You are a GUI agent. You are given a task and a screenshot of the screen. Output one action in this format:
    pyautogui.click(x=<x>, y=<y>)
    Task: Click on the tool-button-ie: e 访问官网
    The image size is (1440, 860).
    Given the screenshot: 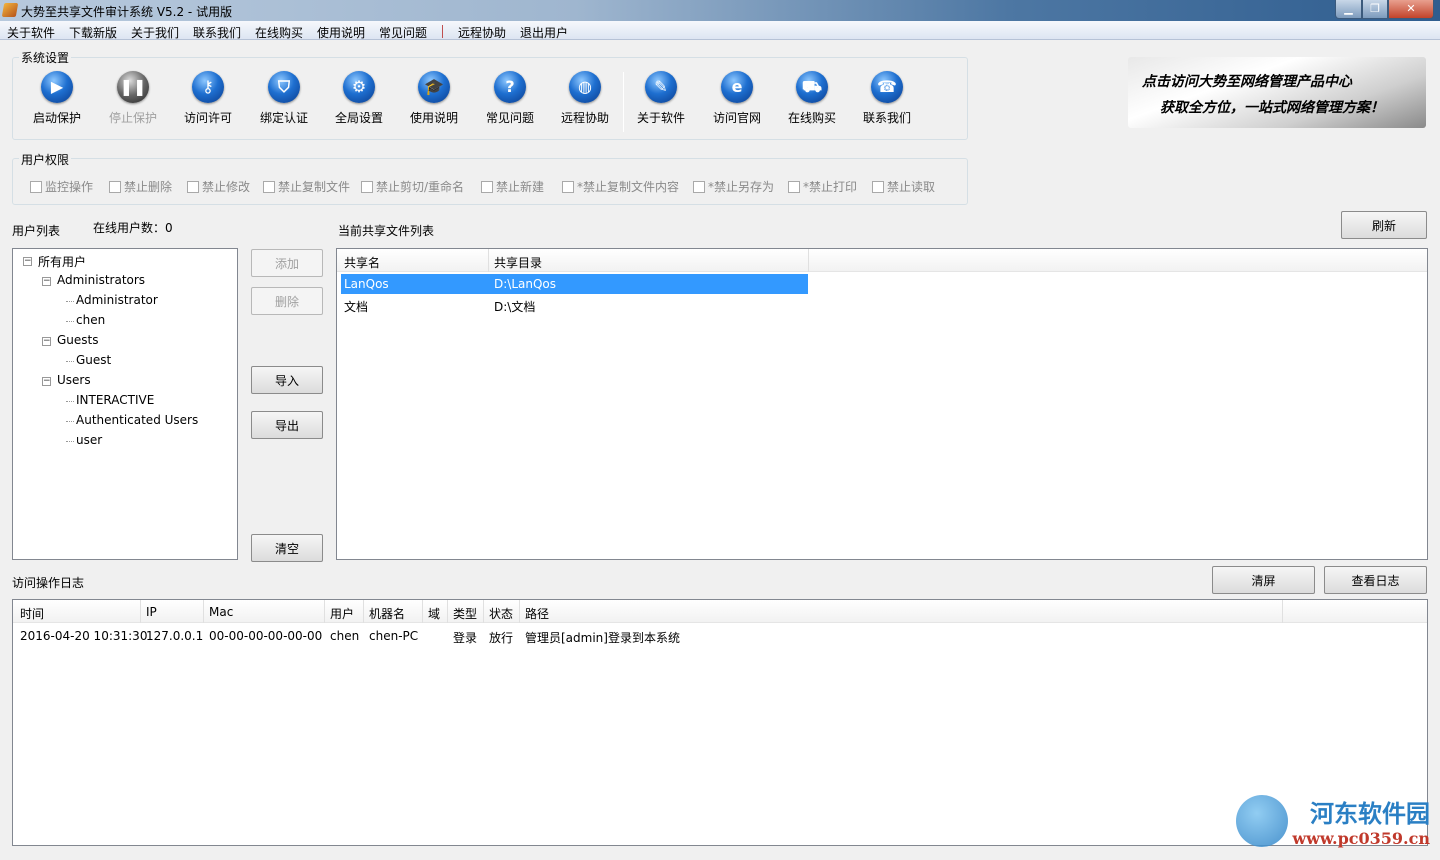 What is the action you would take?
    pyautogui.click(x=737, y=98)
    